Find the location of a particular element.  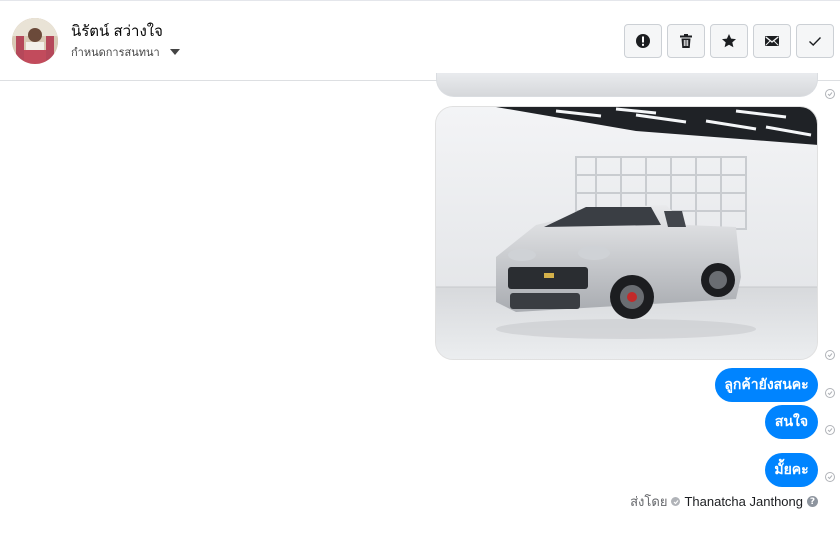

delete-button is located at coordinates (686, 41).